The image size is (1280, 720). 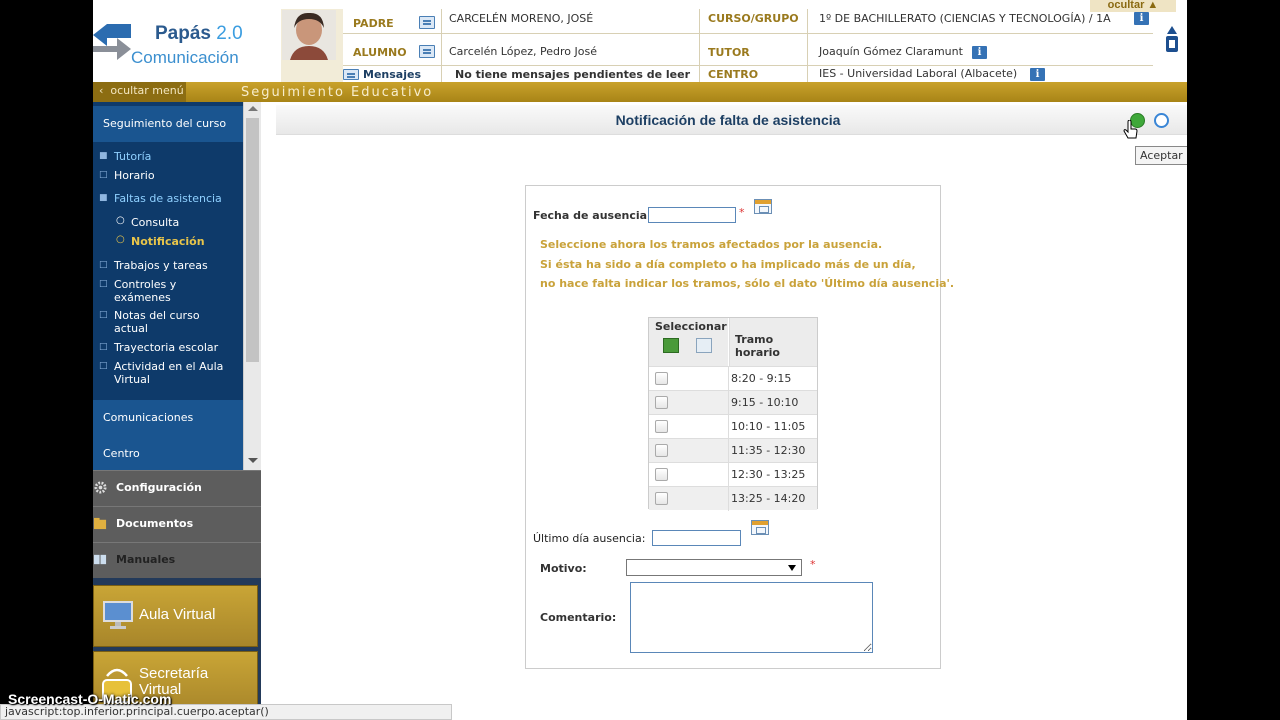 I want to click on col-header-tramo: Tramo horario, so click(x=773, y=342).